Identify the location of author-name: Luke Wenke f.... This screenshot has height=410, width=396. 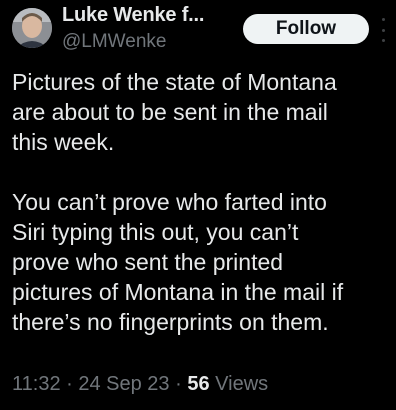
(133, 15).